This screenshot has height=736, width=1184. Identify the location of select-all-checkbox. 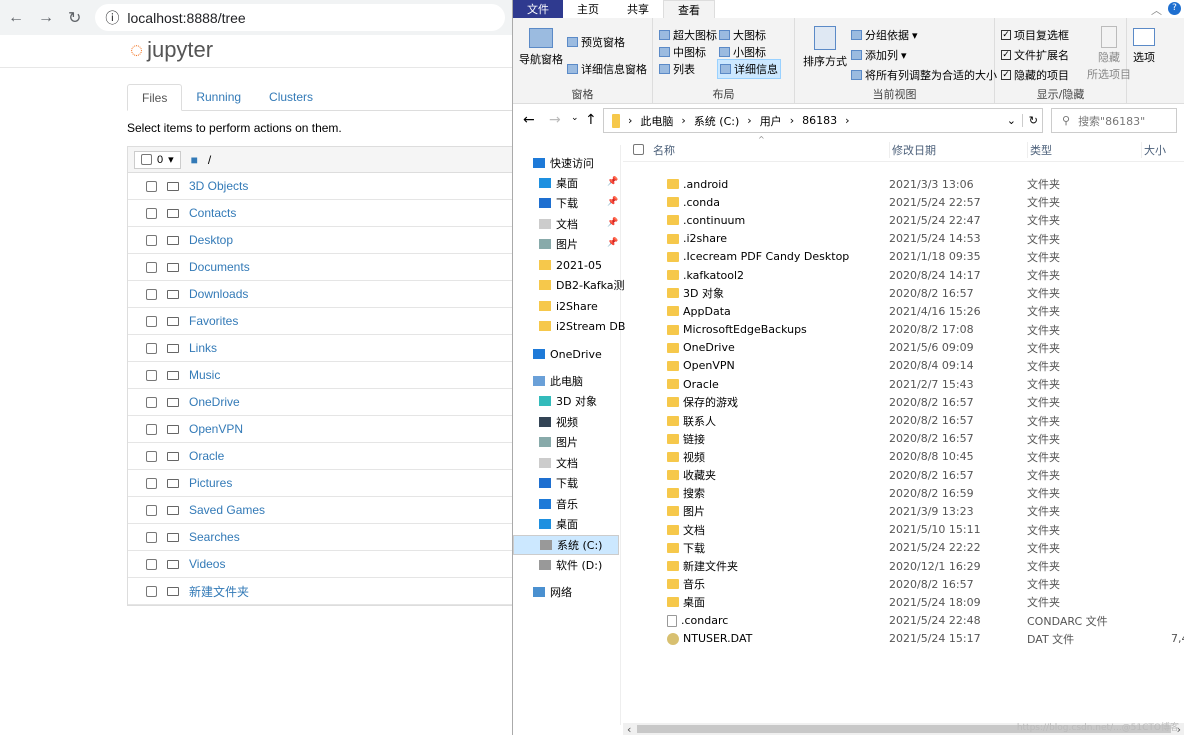
(146, 159).